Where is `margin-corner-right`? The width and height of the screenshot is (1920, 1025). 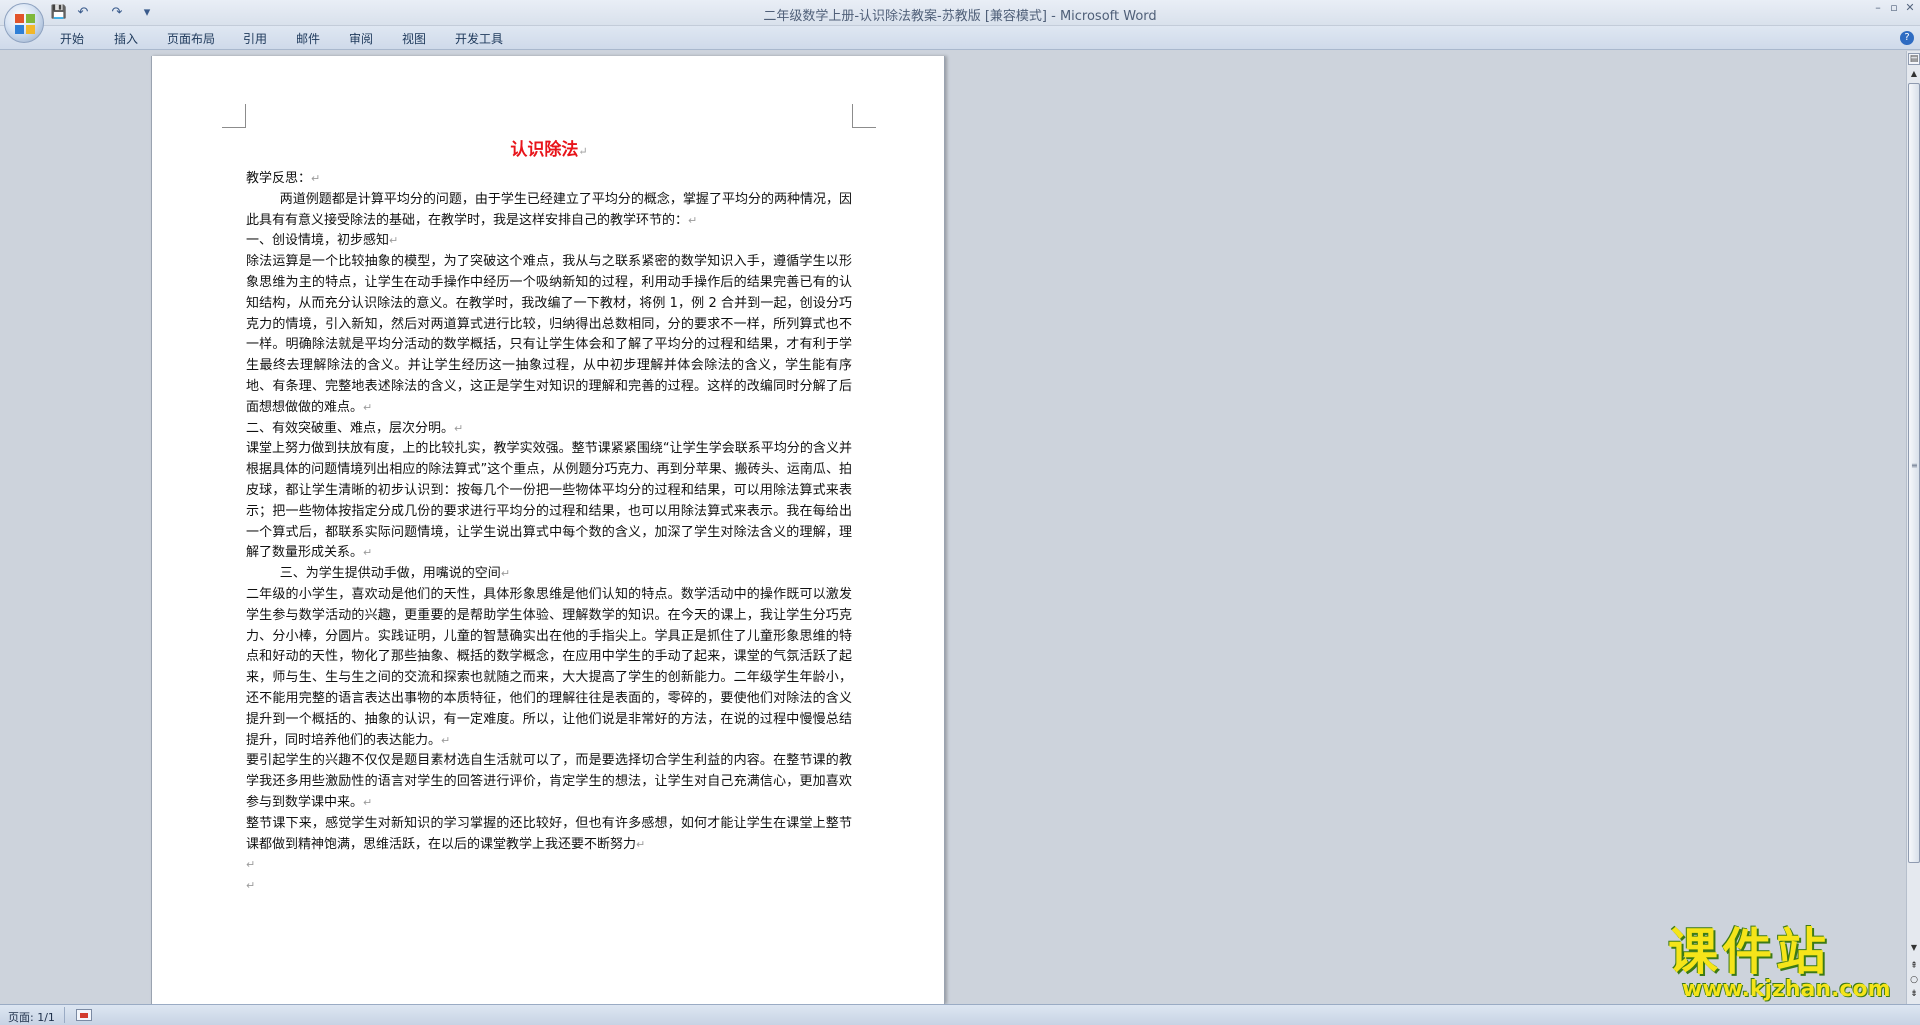
margin-corner-right is located at coordinates (864, 116).